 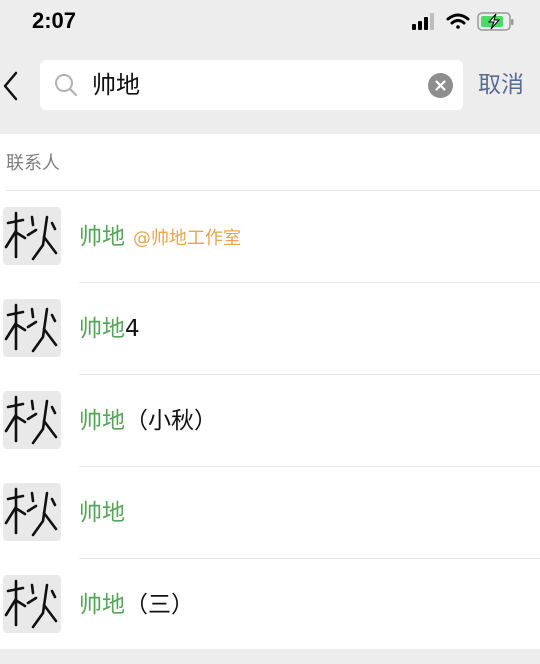 What do you see at coordinates (458, 21) in the screenshot?
I see `wifi-icon` at bounding box center [458, 21].